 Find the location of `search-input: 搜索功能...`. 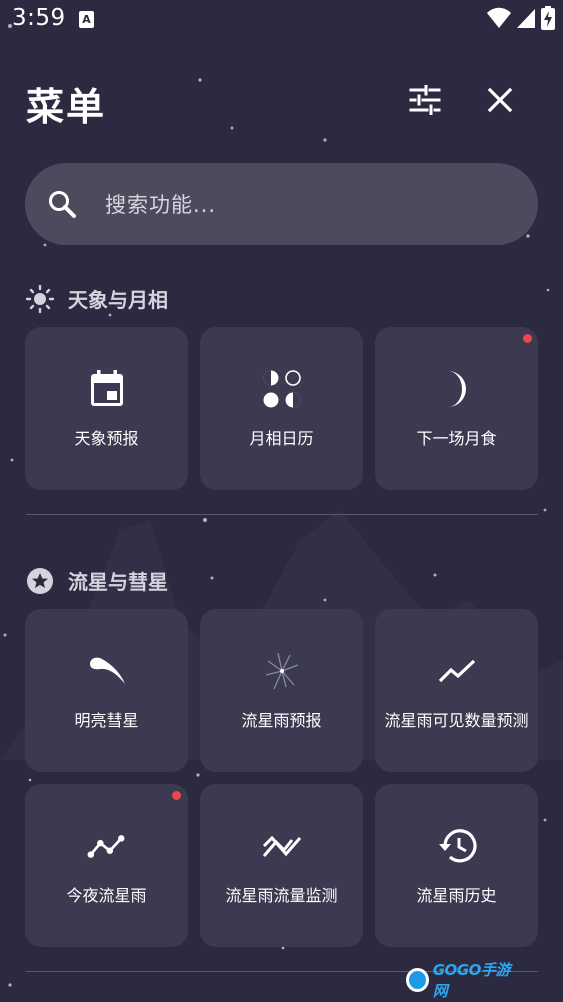

search-input: 搜索功能... is located at coordinates (160, 204).